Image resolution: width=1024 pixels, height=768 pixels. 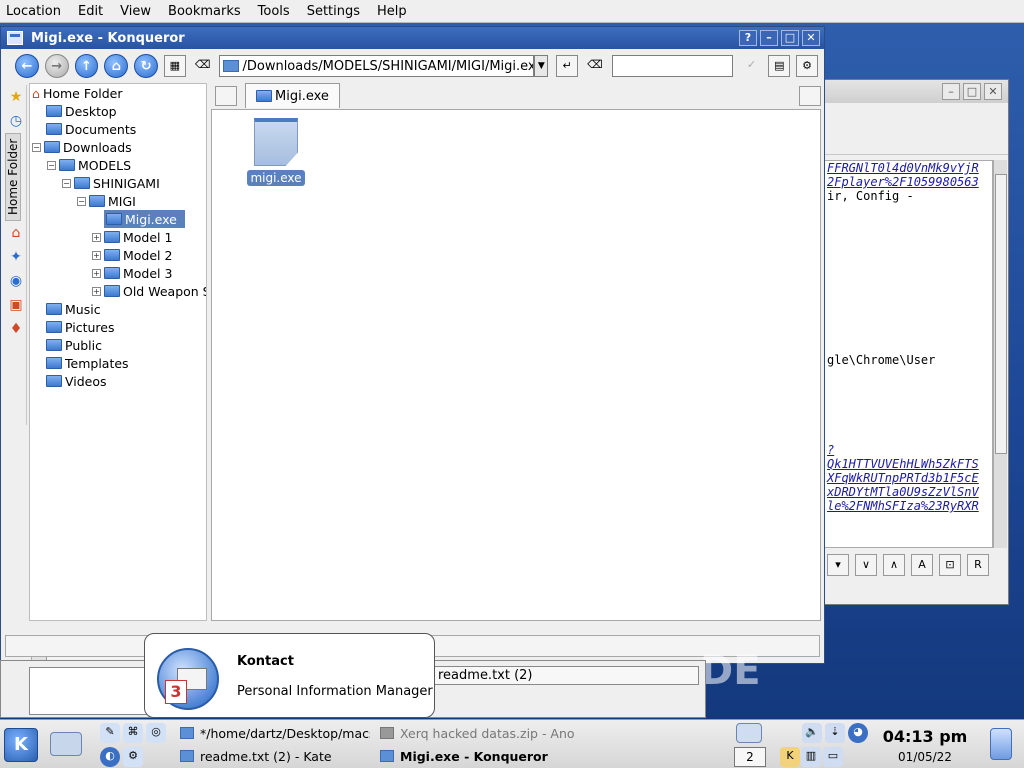 I want to click on tree-item-model-1: + Model 1, so click(x=132, y=237).